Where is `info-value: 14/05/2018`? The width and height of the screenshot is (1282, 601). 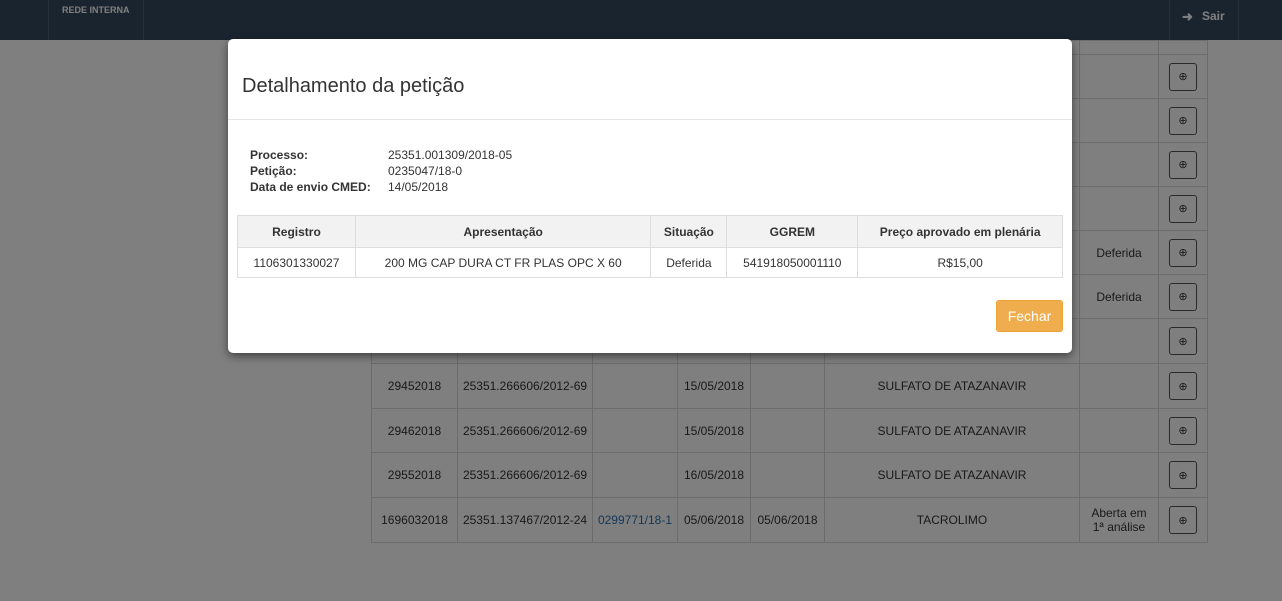
info-value: 14/05/2018 is located at coordinates (418, 187).